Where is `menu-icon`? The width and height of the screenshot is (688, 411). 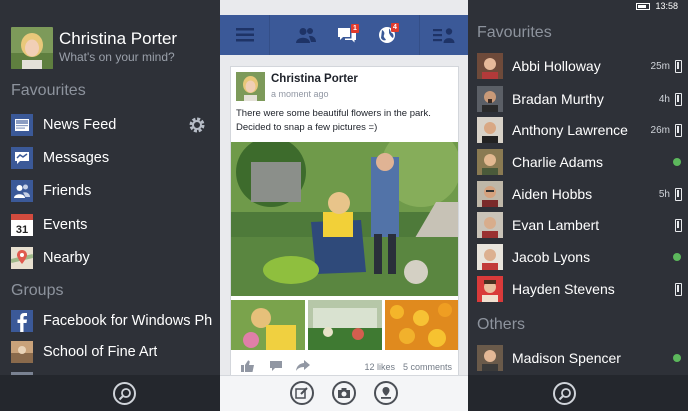 menu-icon is located at coordinates (244, 35).